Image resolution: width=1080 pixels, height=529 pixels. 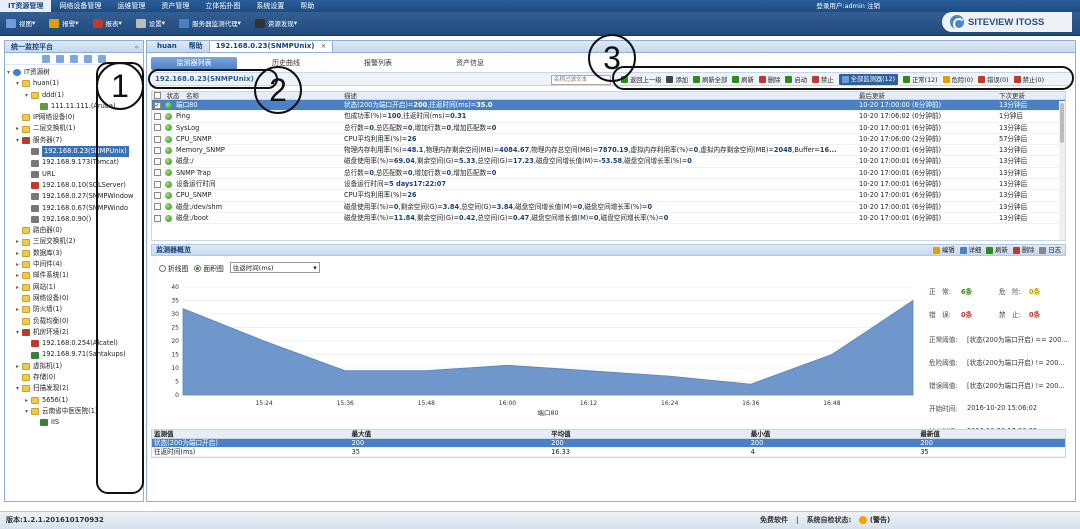 What do you see at coordinates (136, 47) in the screenshot?
I see `collapse-icon: «` at bounding box center [136, 47].